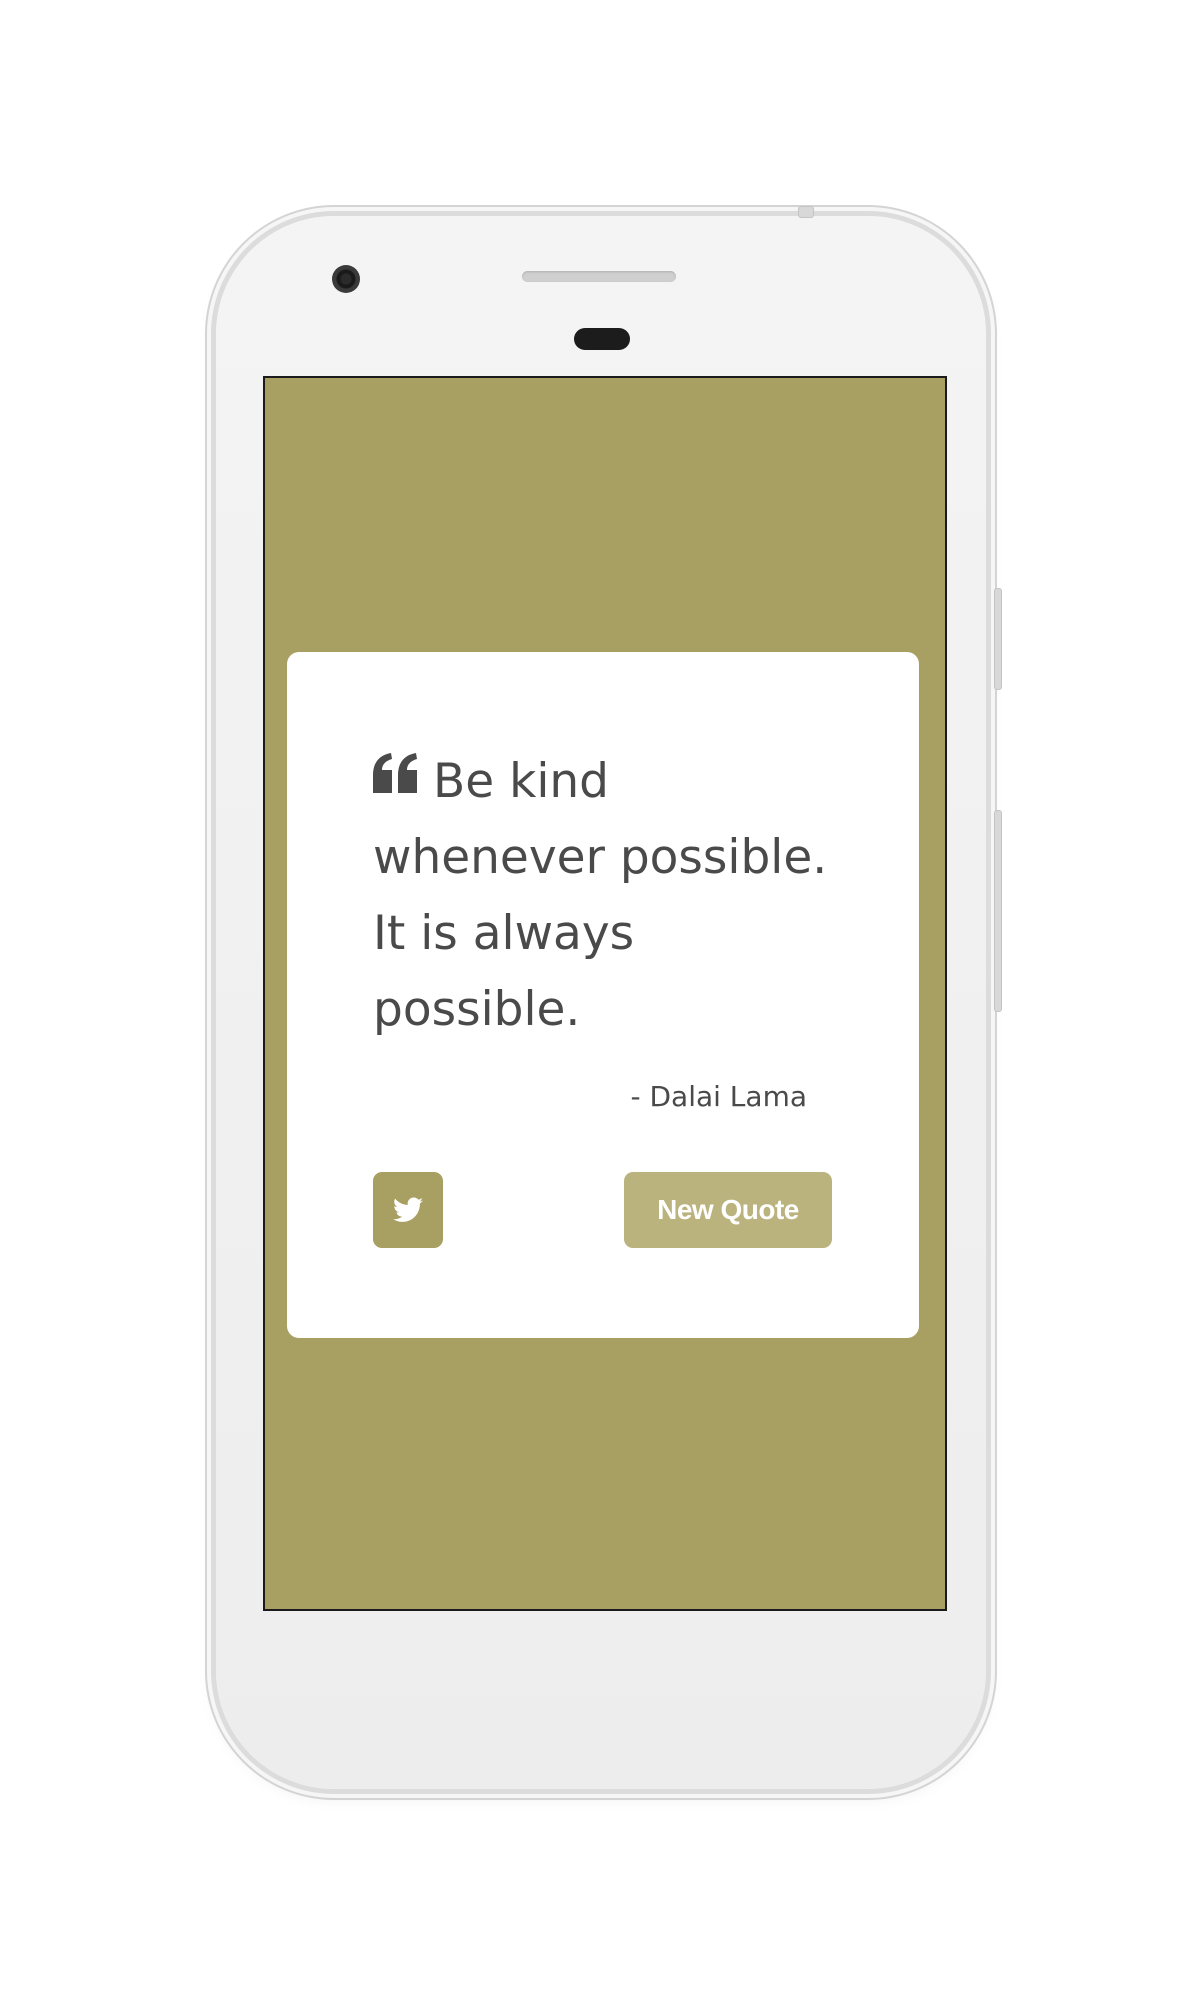  I want to click on tweet-quote-button, so click(408, 1210).